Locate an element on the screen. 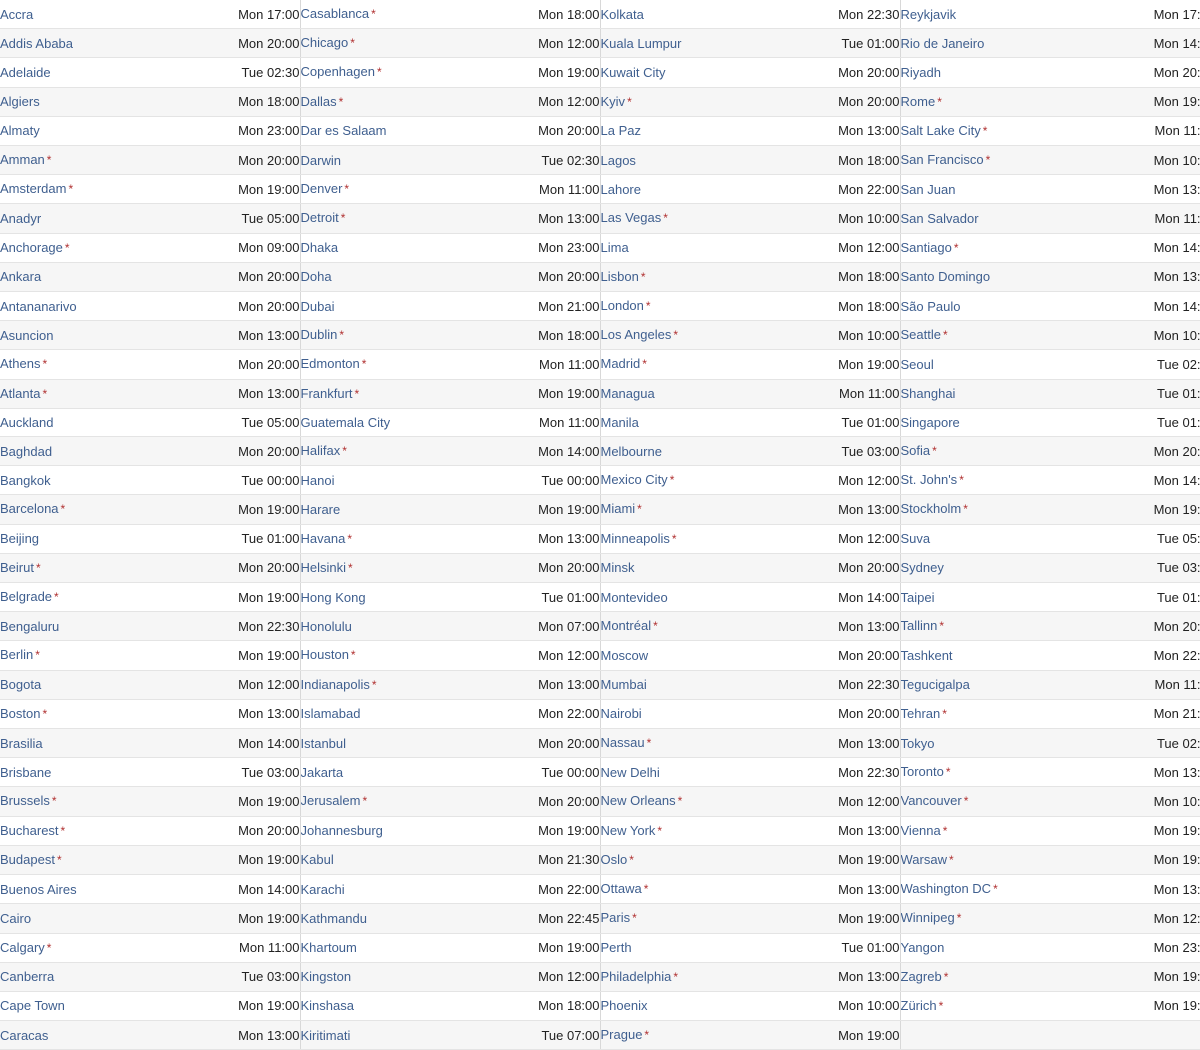 This screenshot has height=1050, width=1200. city-link: Lisbon is located at coordinates (620, 276).